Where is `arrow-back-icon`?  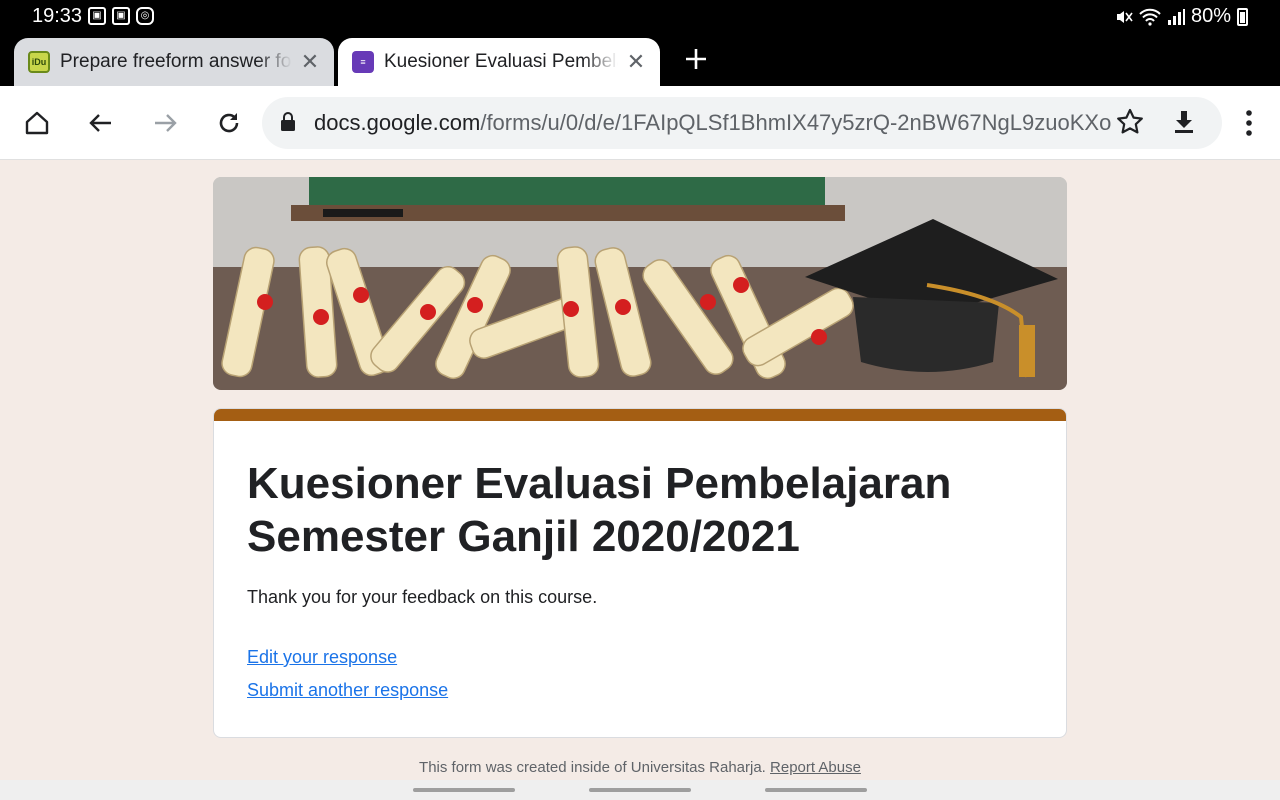 arrow-back-icon is located at coordinates (100, 123).